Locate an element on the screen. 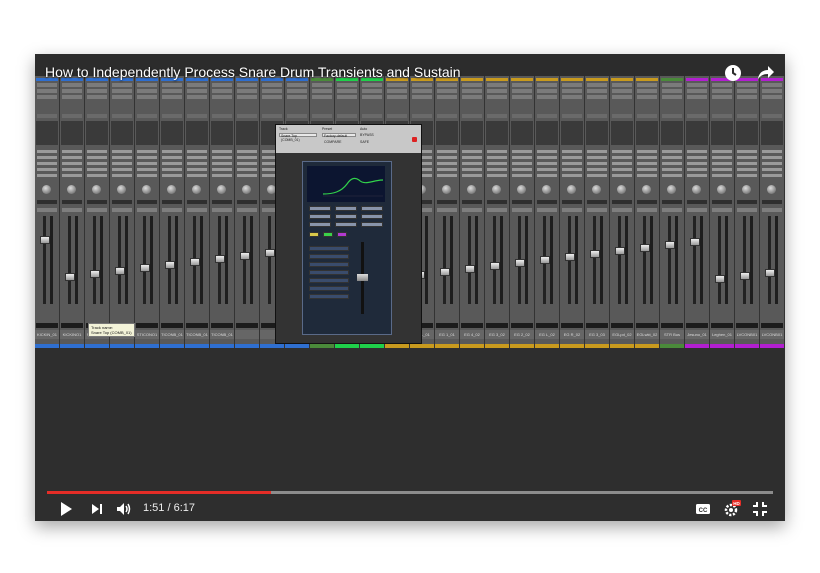  channel-strip: LVCONB01 is located at coordinates (772, 212).